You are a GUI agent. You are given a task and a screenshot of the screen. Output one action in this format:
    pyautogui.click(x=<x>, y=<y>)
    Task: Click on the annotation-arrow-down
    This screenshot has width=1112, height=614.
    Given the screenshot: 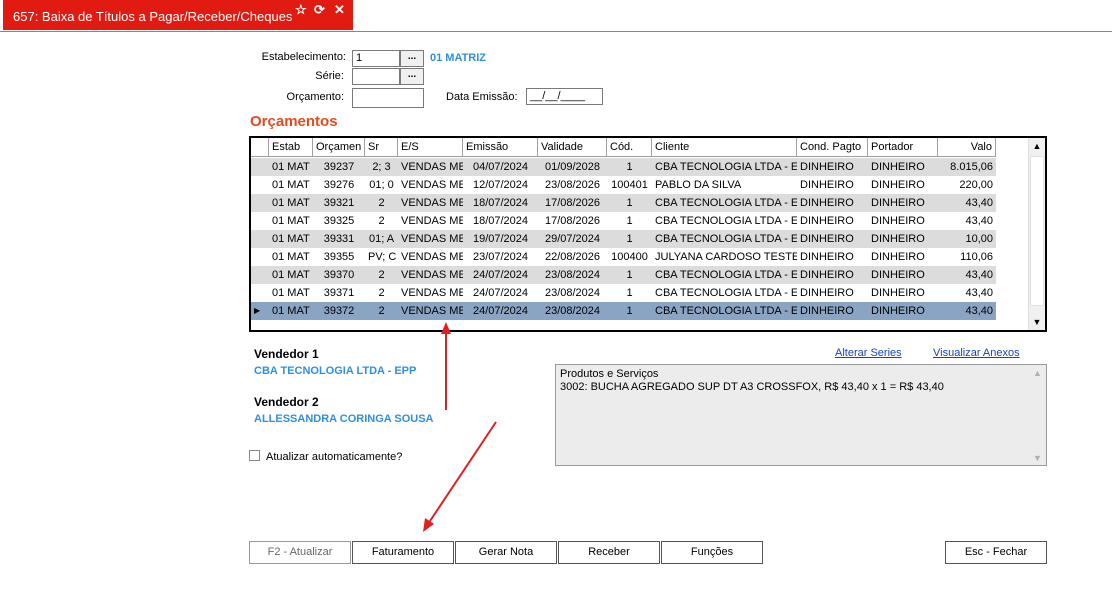 What is the action you would take?
    pyautogui.click(x=462, y=473)
    